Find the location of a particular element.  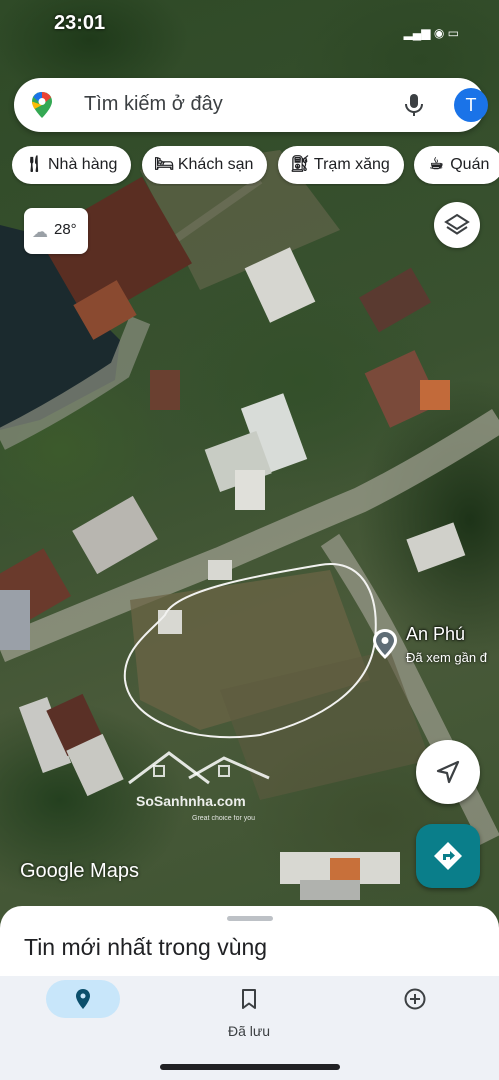

sheet-title: Tin mới nhất trong vùng is located at coordinates (146, 947).